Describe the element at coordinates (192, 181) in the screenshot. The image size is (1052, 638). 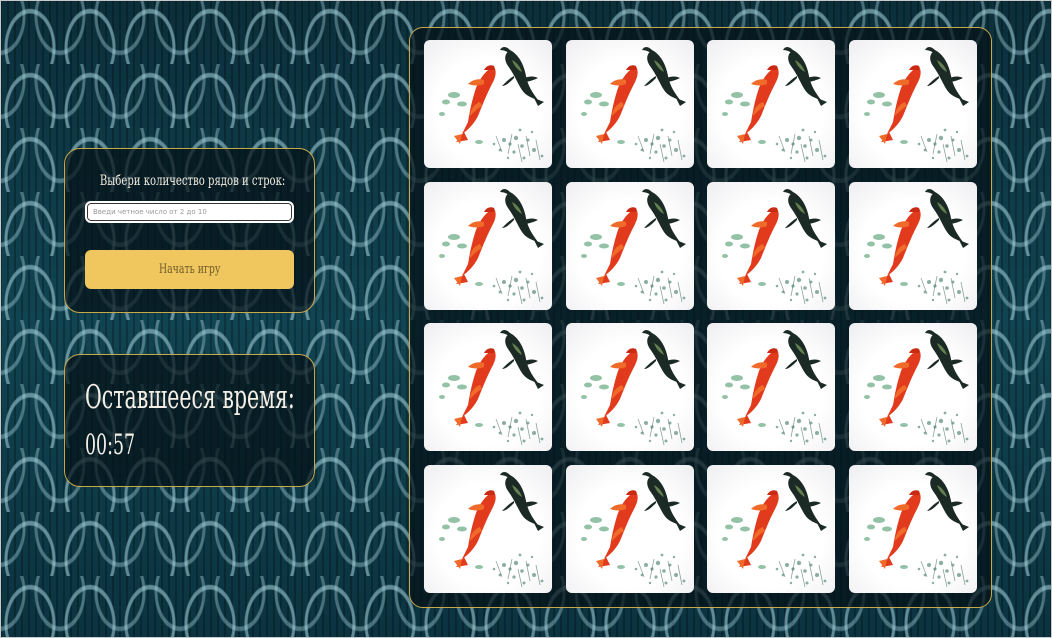
I see `grid-size-label: Выбери количество рядов и строк:` at that location.